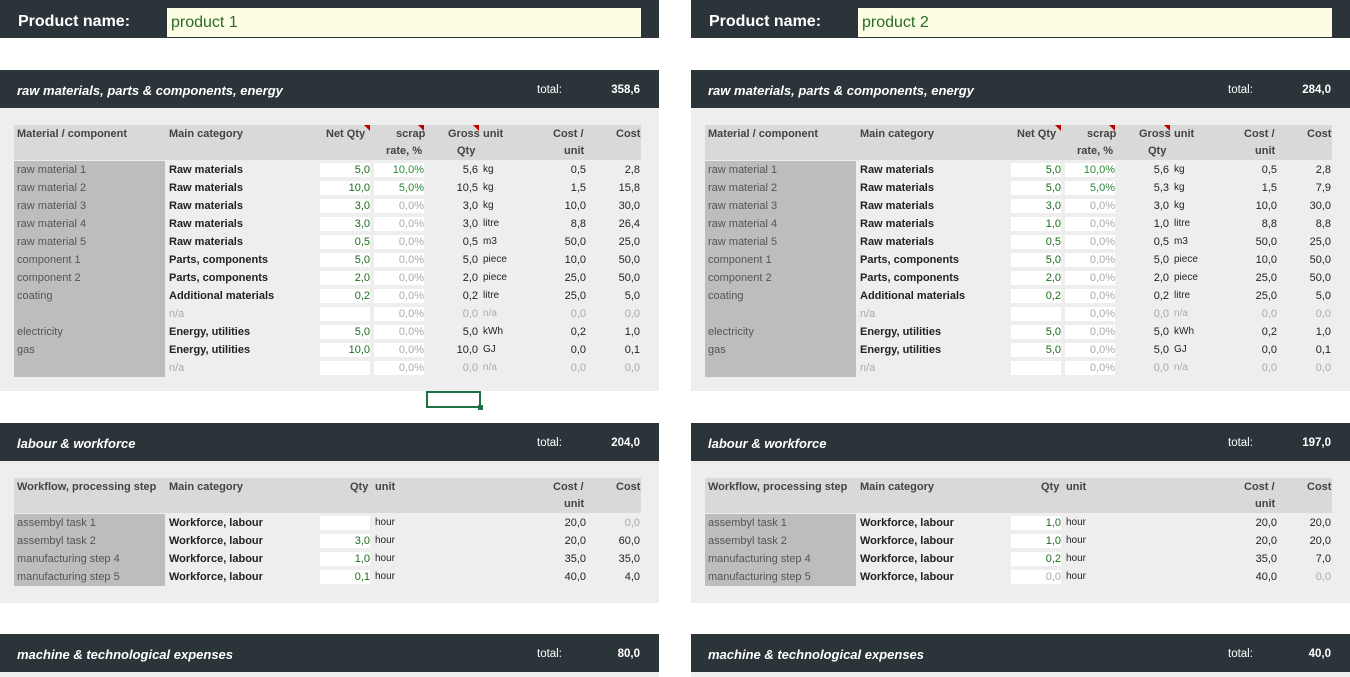 The height and width of the screenshot is (677, 1350). Describe the element at coordinates (1095, 22) in the screenshot. I see `product-name-input: product 2` at that location.